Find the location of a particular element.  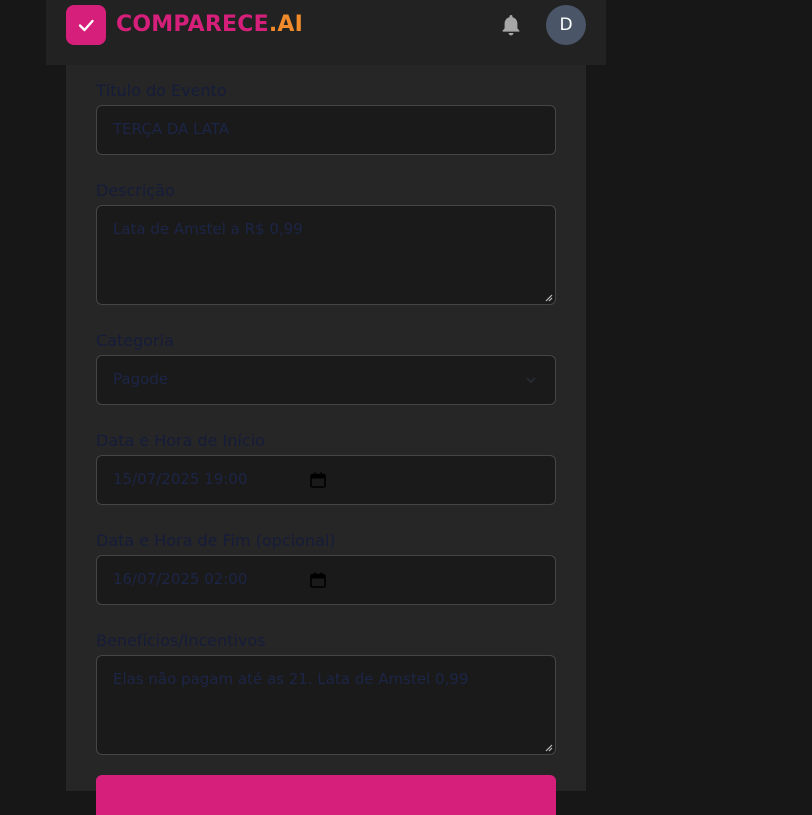

brand-name-part1: COMPARECE is located at coordinates (192, 24).